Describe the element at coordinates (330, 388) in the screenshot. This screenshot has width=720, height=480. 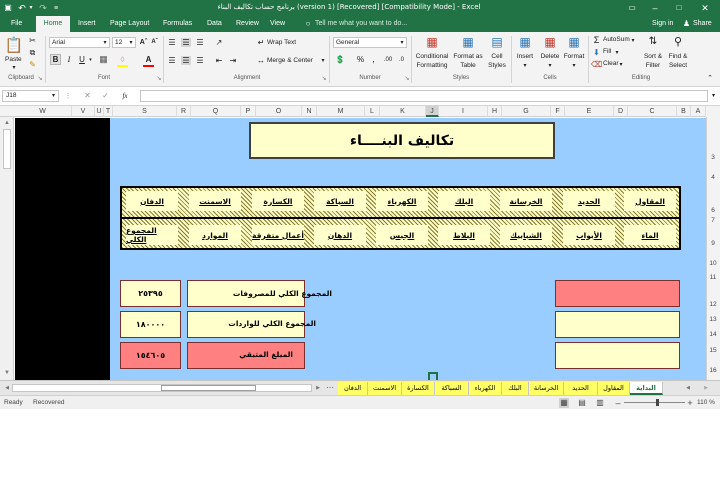
I see `more-sheets-left-icon: ⋯` at that location.